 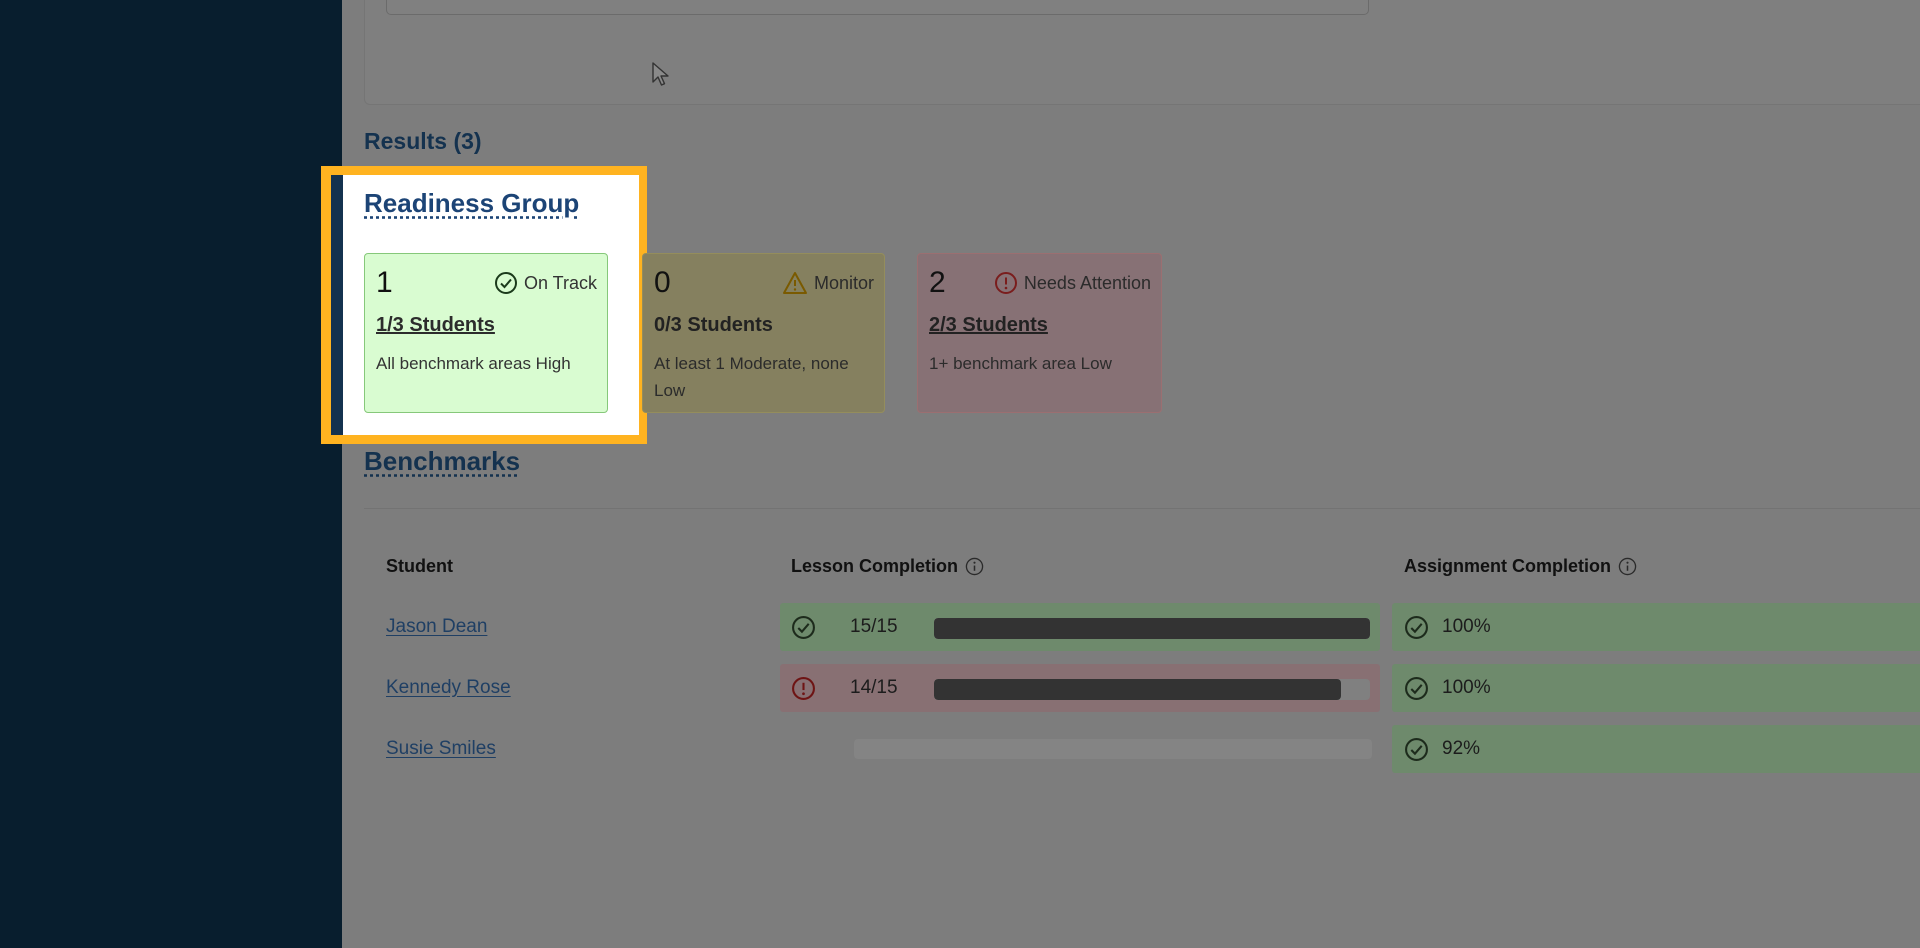 What do you see at coordinates (441, 749) in the screenshot?
I see `student-link-susie-smiles: Susie Smiles` at bounding box center [441, 749].